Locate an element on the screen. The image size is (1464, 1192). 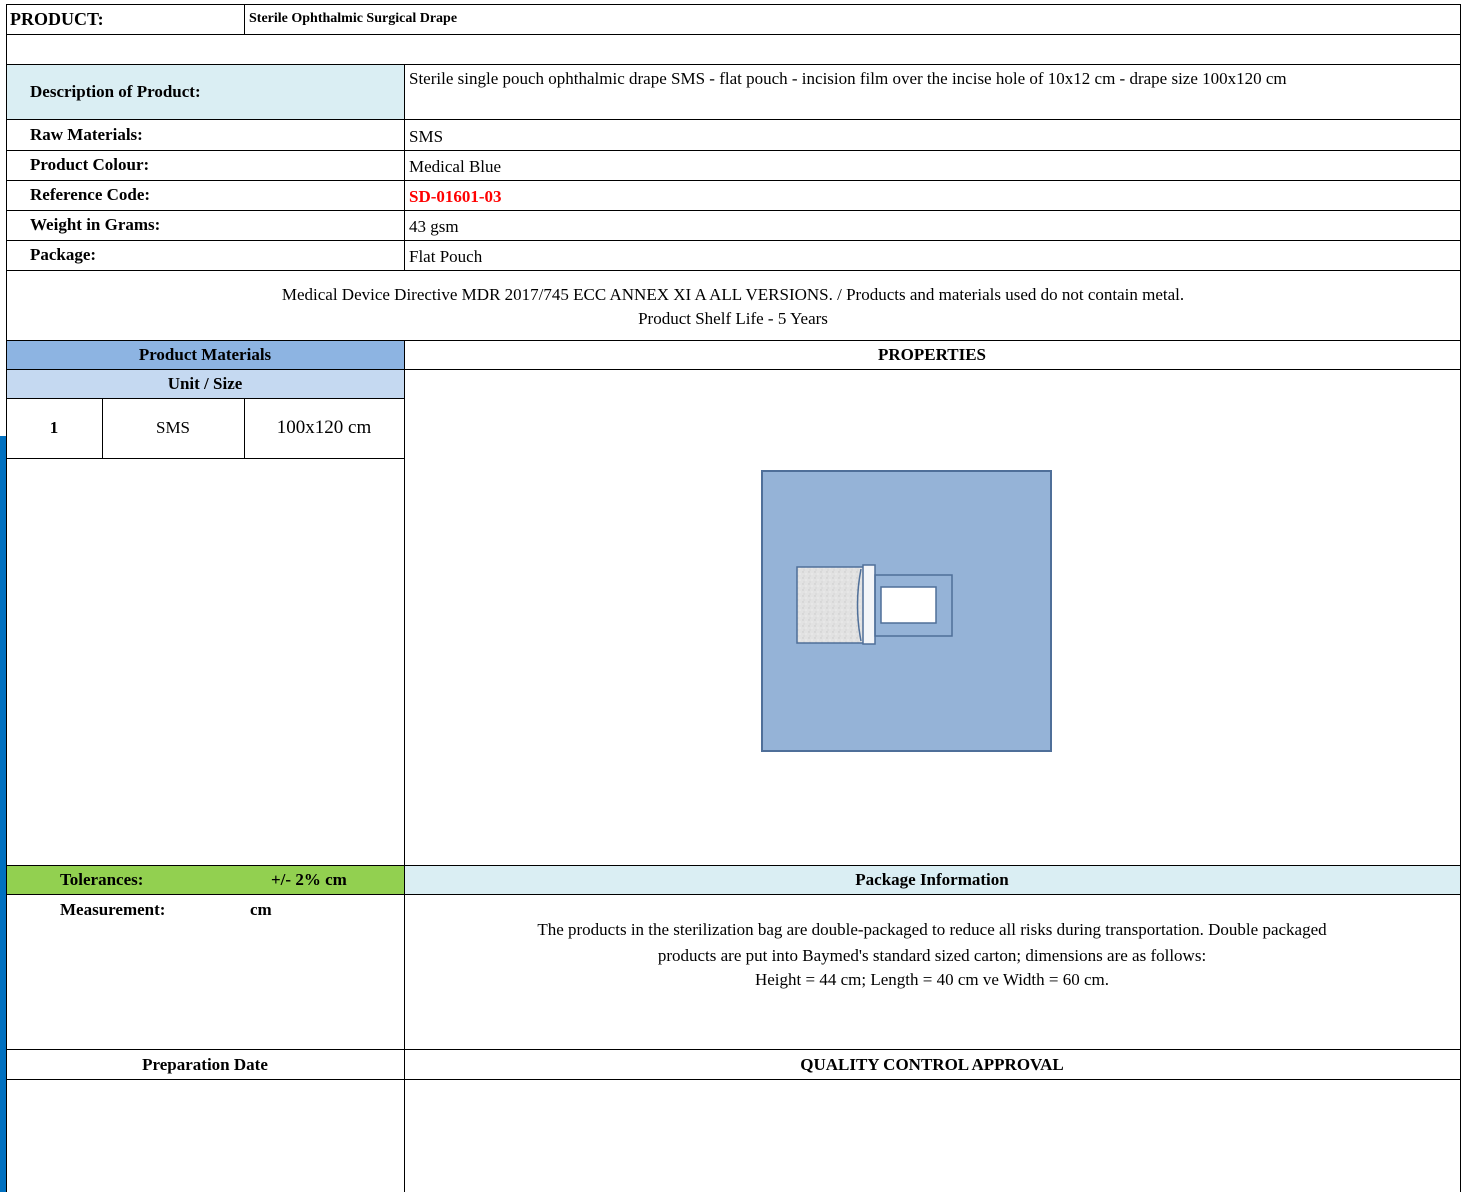
pouch-pad is located at coordinates (831, 605).